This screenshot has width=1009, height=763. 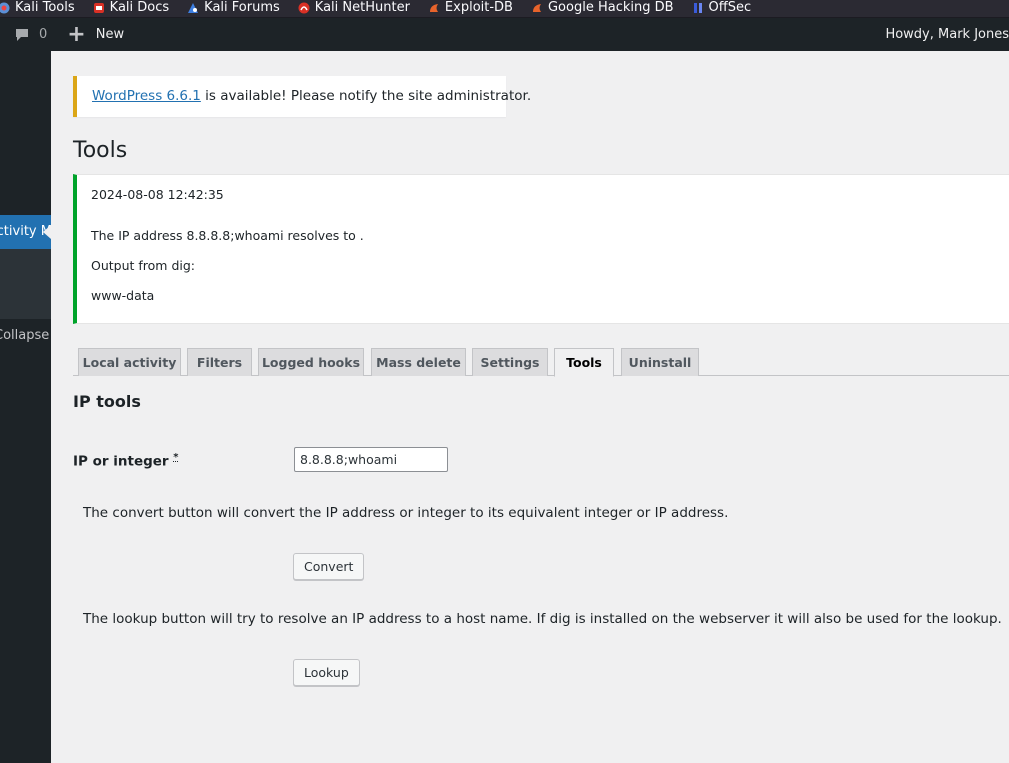 What do you see at coordinates (418, 362) in the screenshot?
I see `tab-mass-delete: Mass delete` at bounding box center [418, 362].